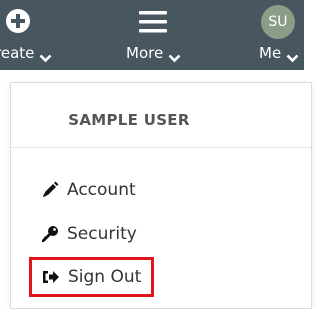 This screenshot has width=320, height=309. Describe the element at coordinates (50, 190) in the screenshot. I see `pencil-icon` at that location.